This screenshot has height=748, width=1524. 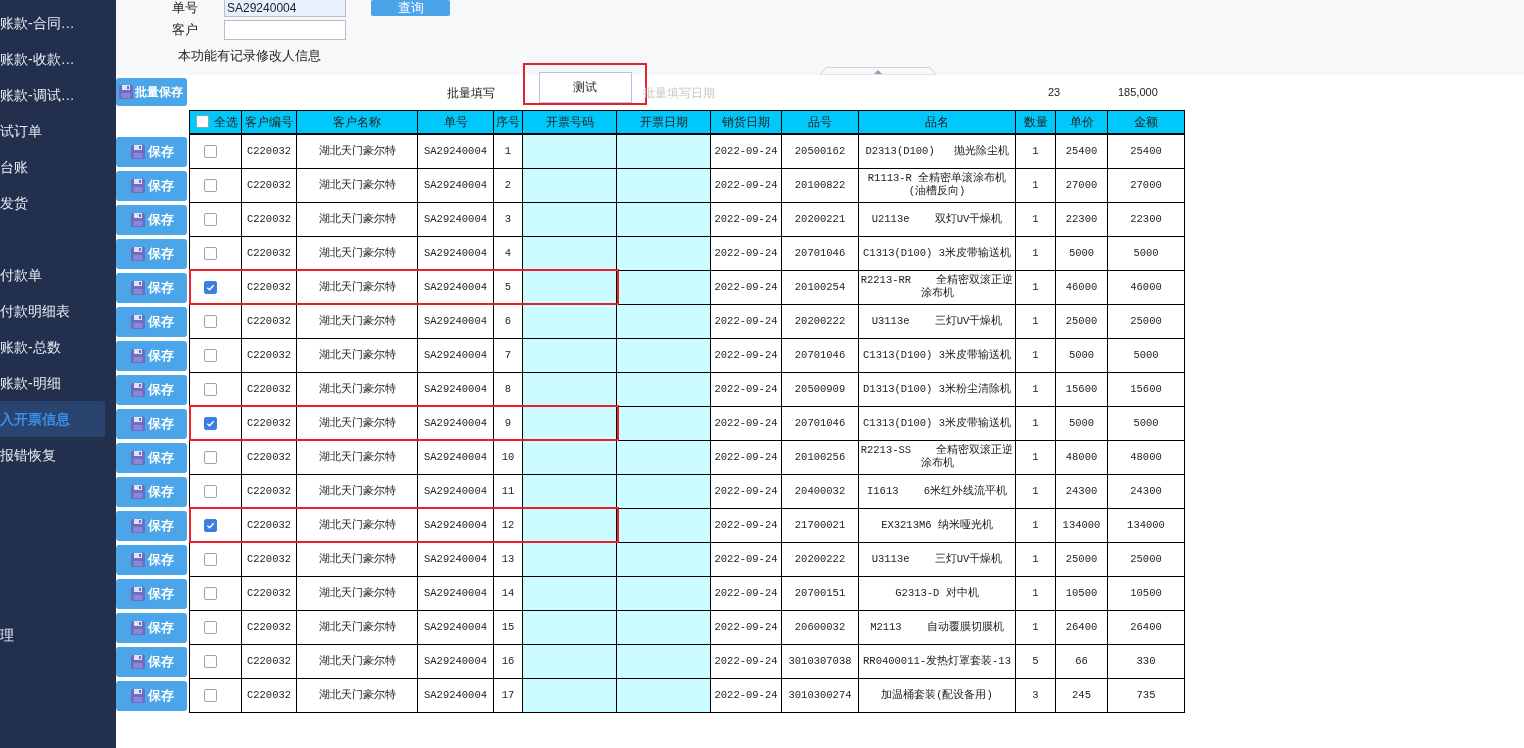 I want to click on input-field: SA29240004, so click(x=285, y=8).